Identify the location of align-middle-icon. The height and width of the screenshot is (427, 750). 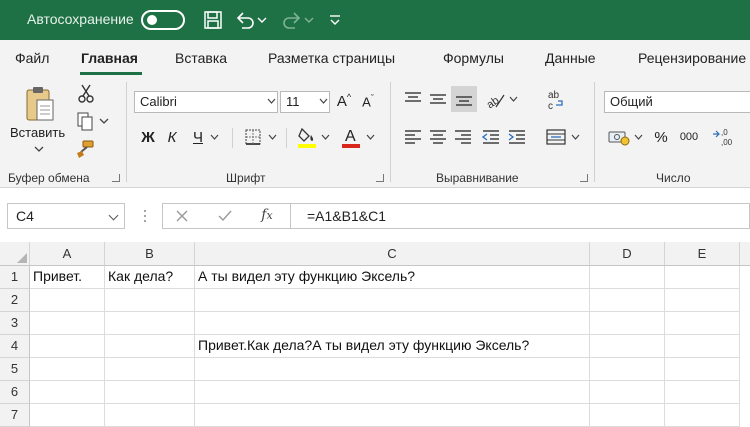
(438, 99).